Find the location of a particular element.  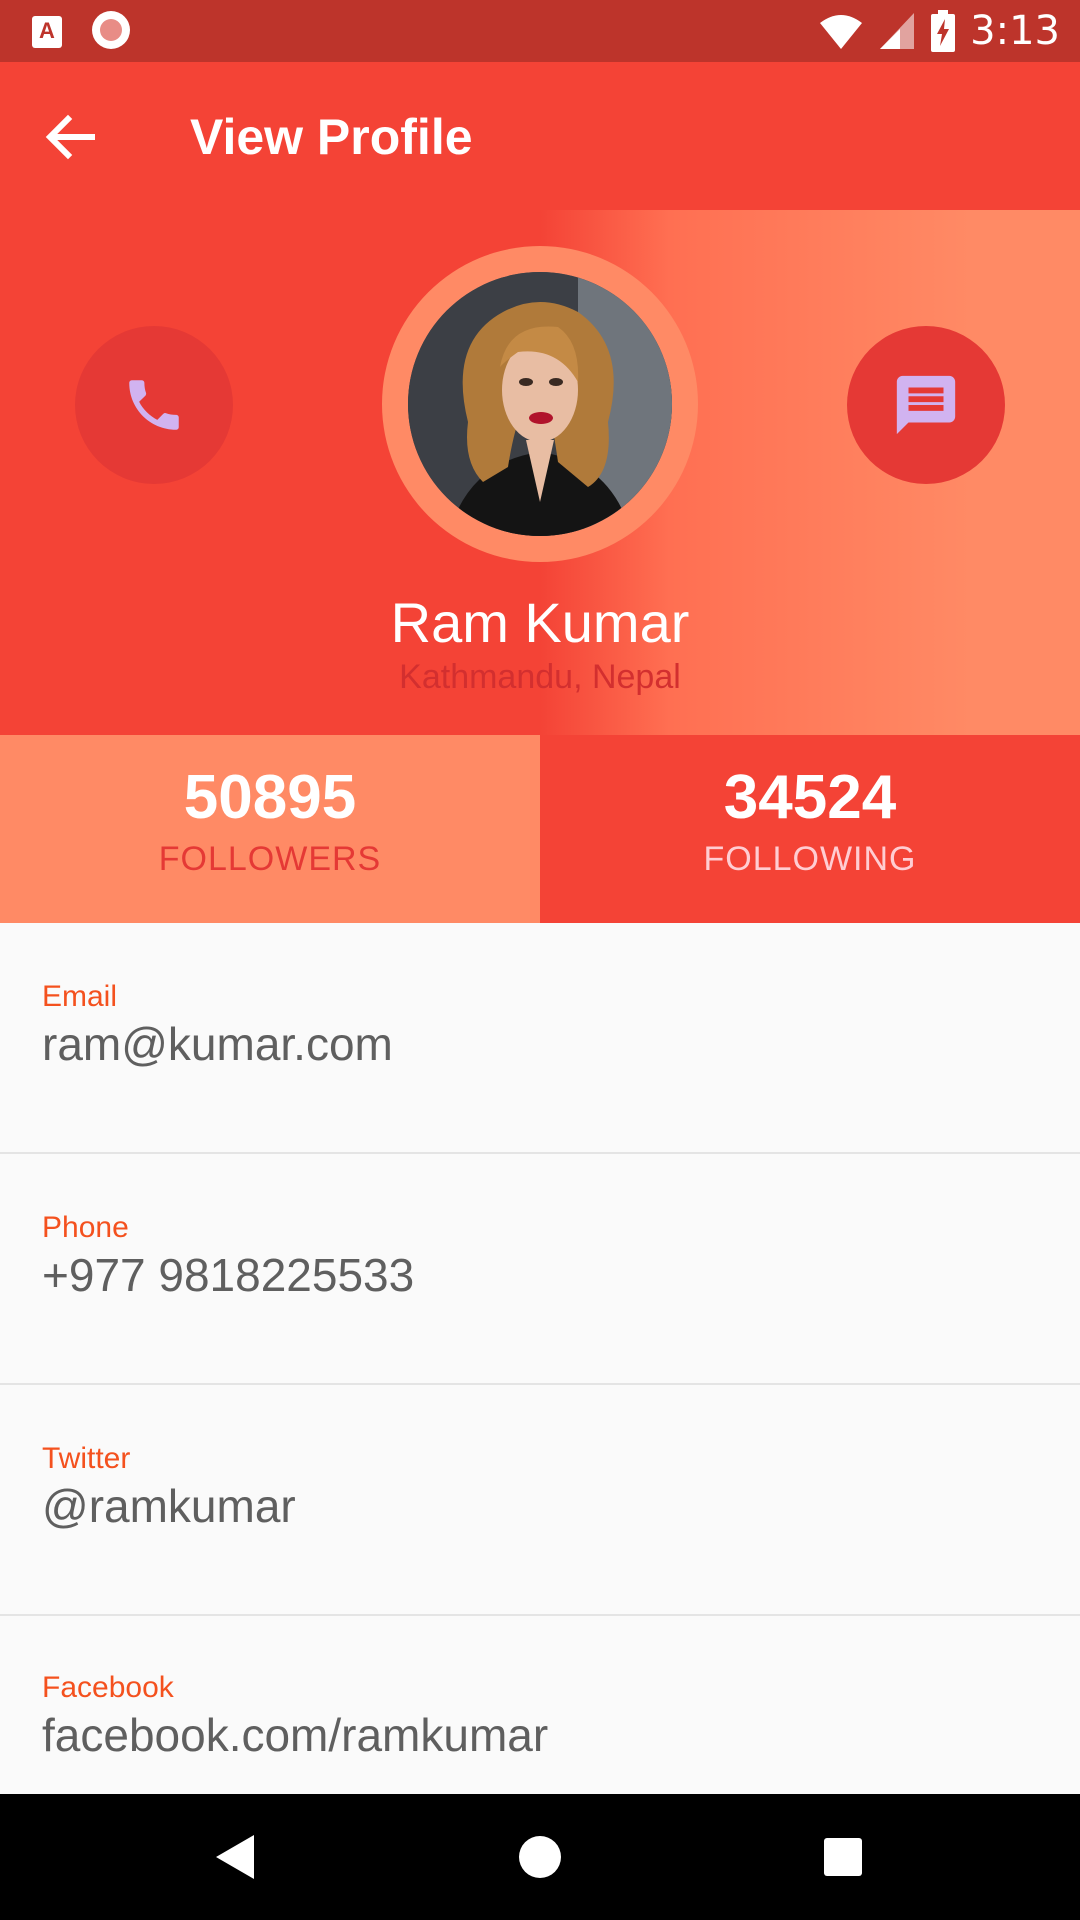

info-item-twitter: Twitter @ramkumar is located at coordinates (540, 1500).